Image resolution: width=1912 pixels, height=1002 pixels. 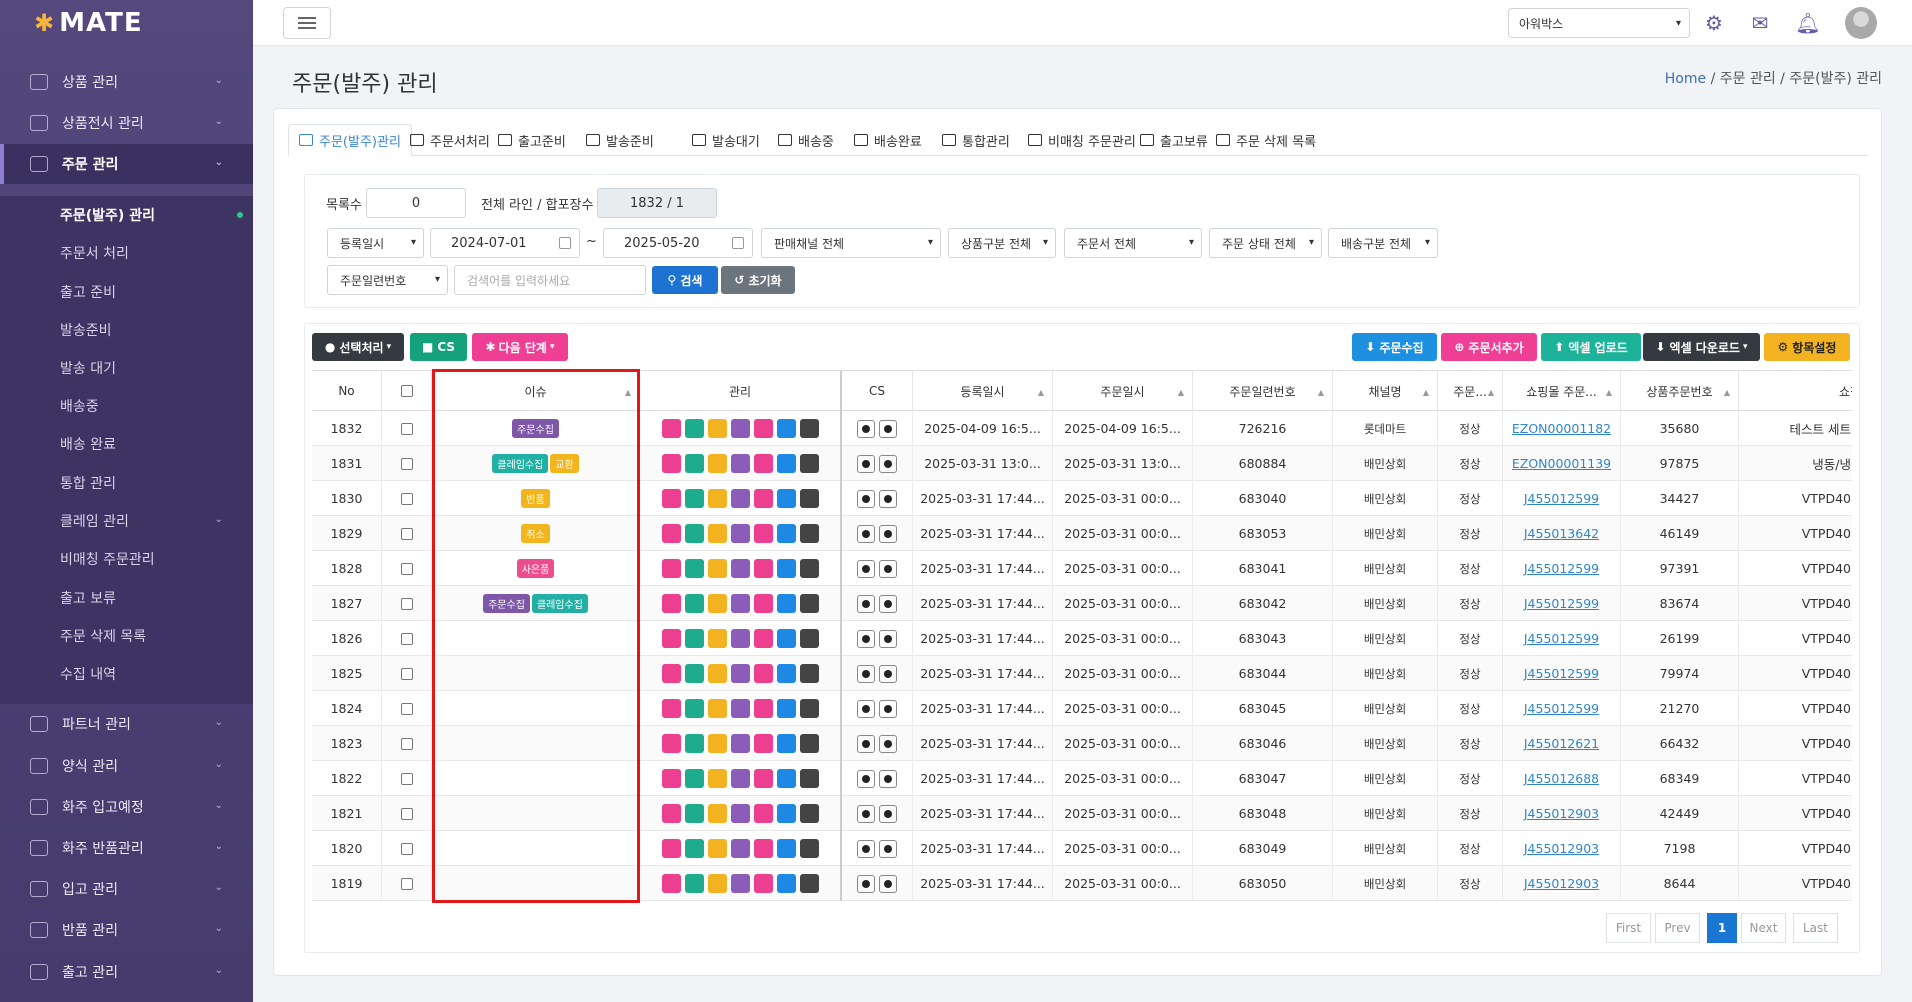 I want to click on sidebar-subitem-6: 배송 완료, so click(x=126, y=444).